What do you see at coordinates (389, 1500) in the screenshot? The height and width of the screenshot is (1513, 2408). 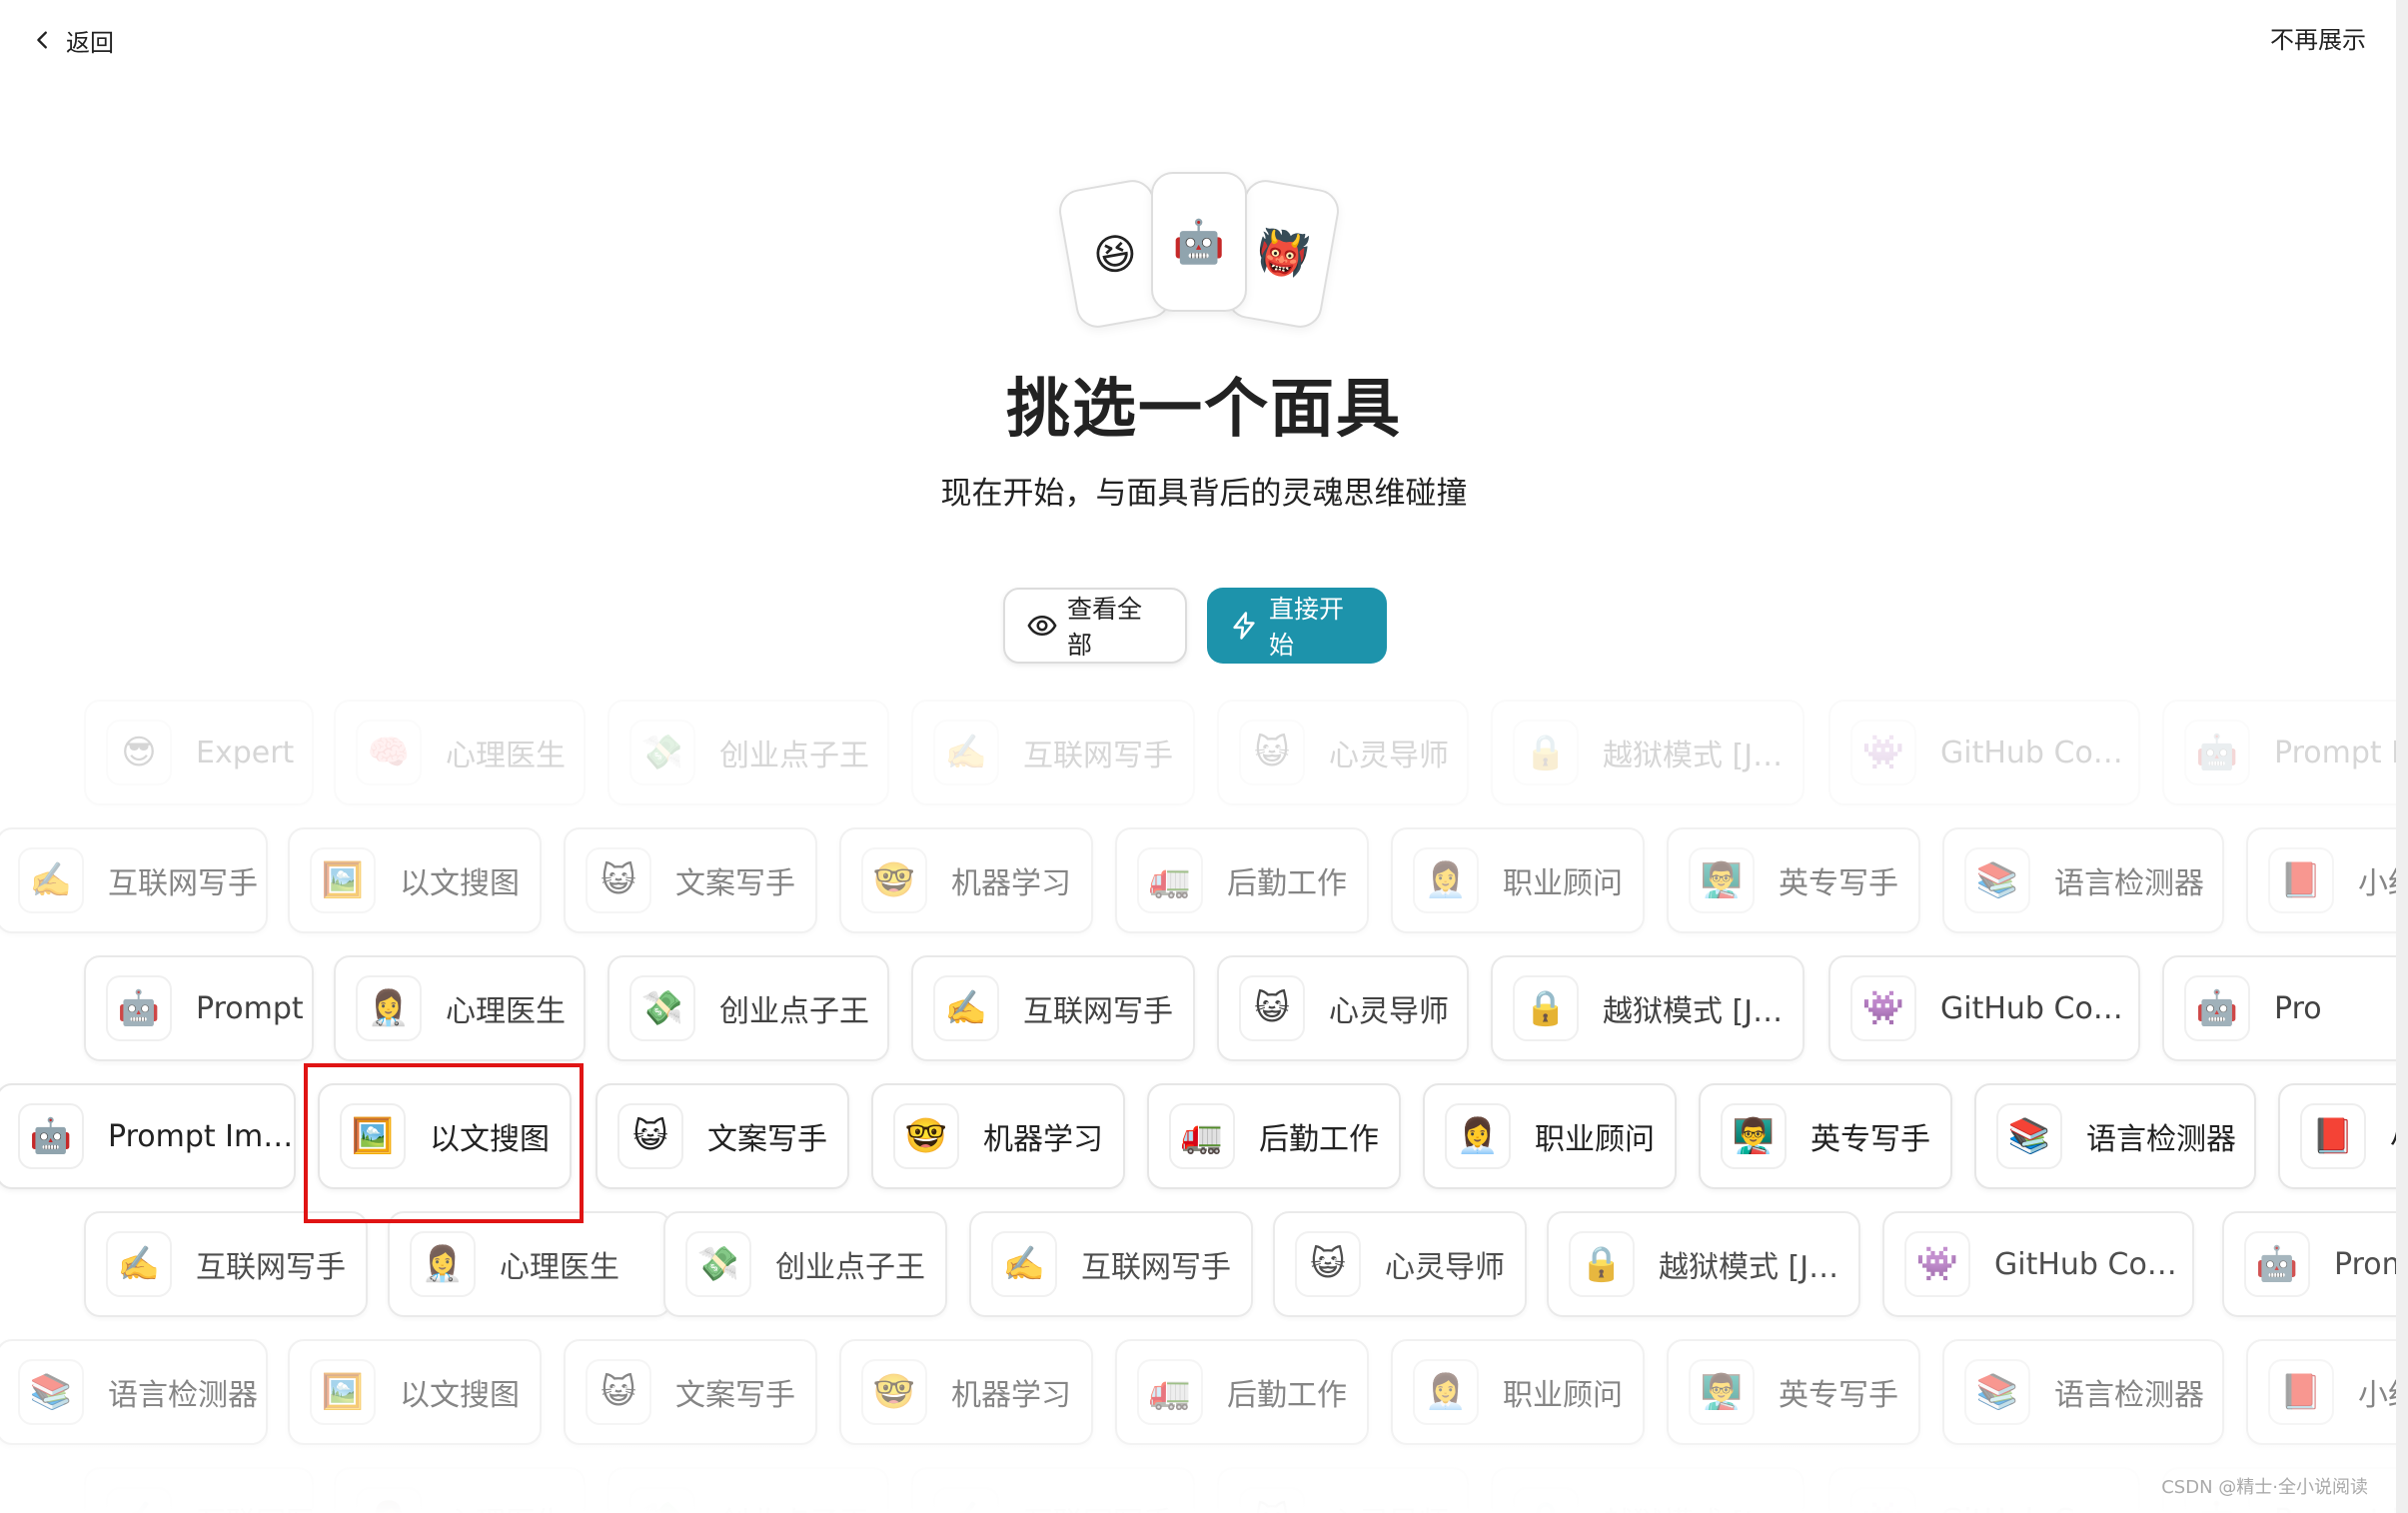 I see `mask-avatar-icon: 👩‍⚕️` at bounding box center [389, 1500].